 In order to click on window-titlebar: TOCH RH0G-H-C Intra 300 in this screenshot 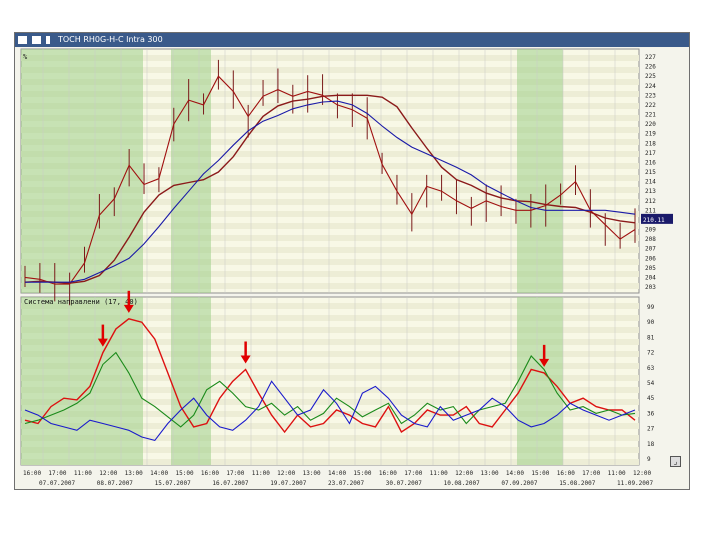, I will do `click(352, 40)`.